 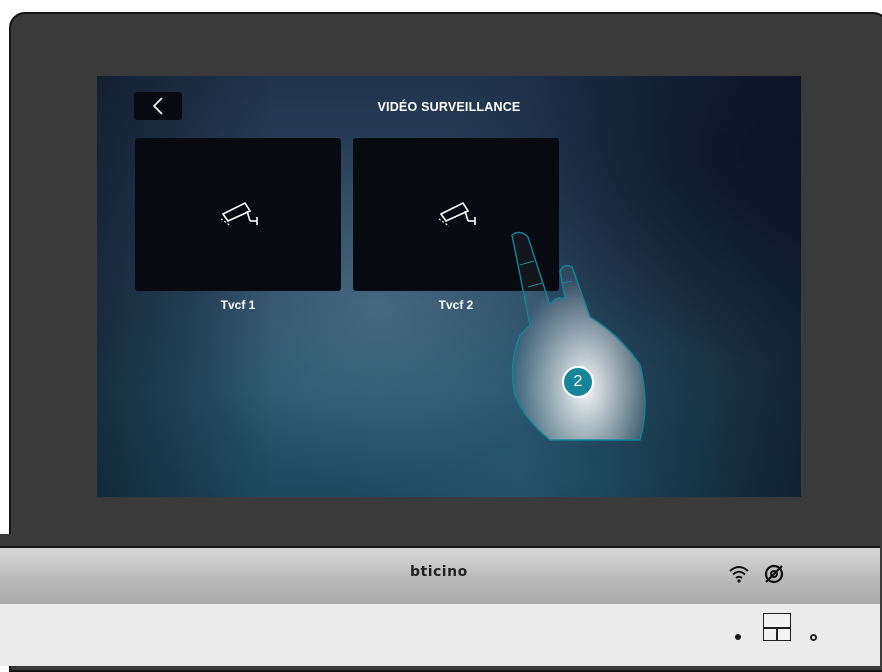 What do you see at coordinates (739, 574) in the screenshot?
I see `wifi-icon` at bounding box center [739, 574].